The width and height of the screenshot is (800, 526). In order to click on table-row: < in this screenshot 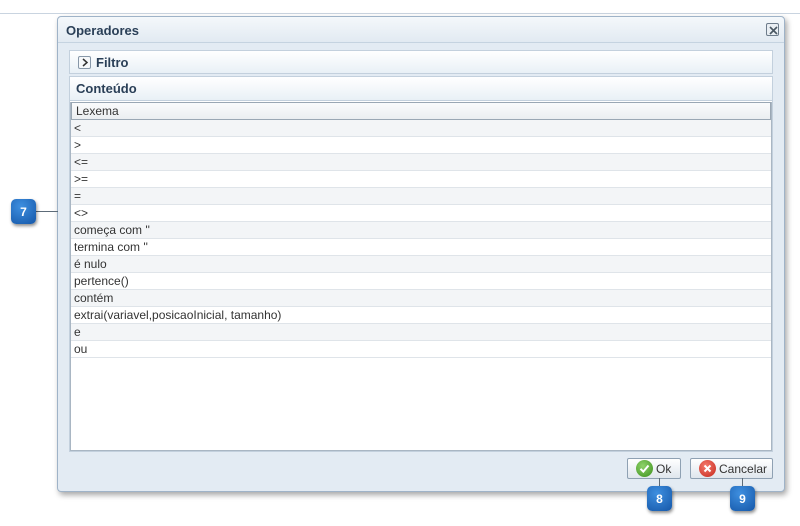, I will do `click(421, 128)`.